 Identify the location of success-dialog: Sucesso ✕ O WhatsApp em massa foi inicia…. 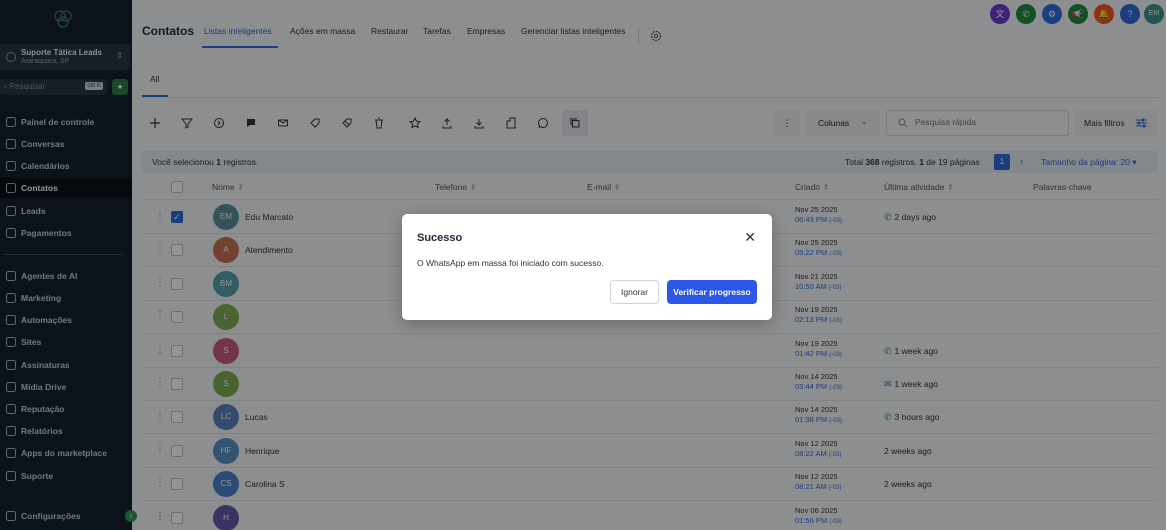
(587, 267).